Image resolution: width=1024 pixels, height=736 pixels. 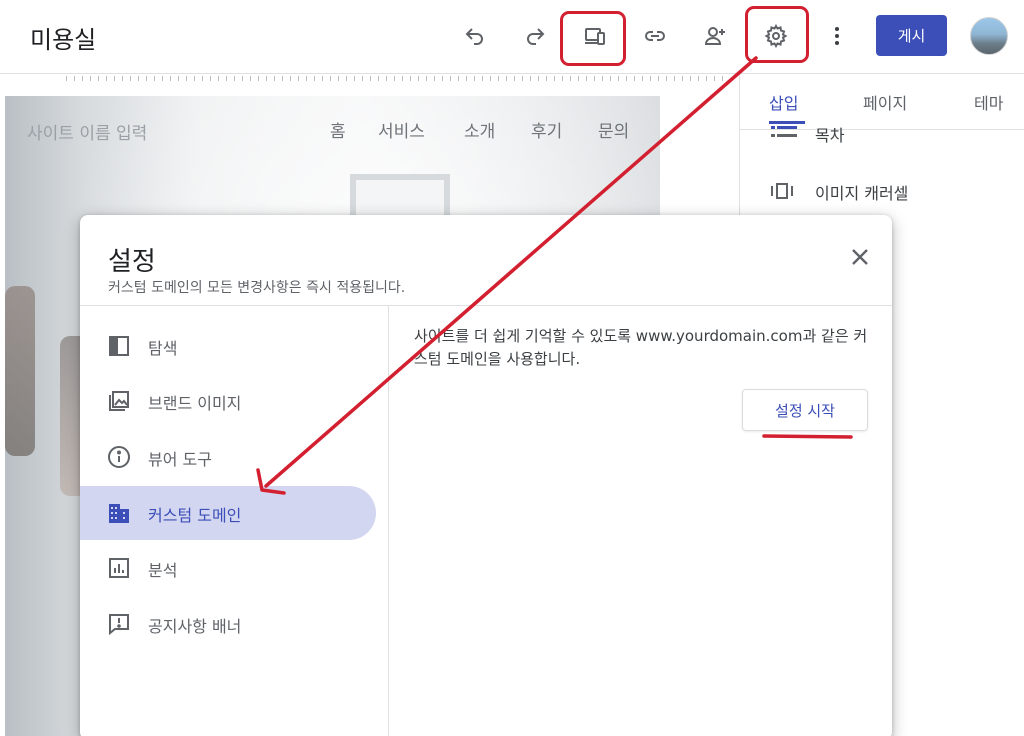 I want to click on insert-item-label: 목차, so click(x=829, y=134).